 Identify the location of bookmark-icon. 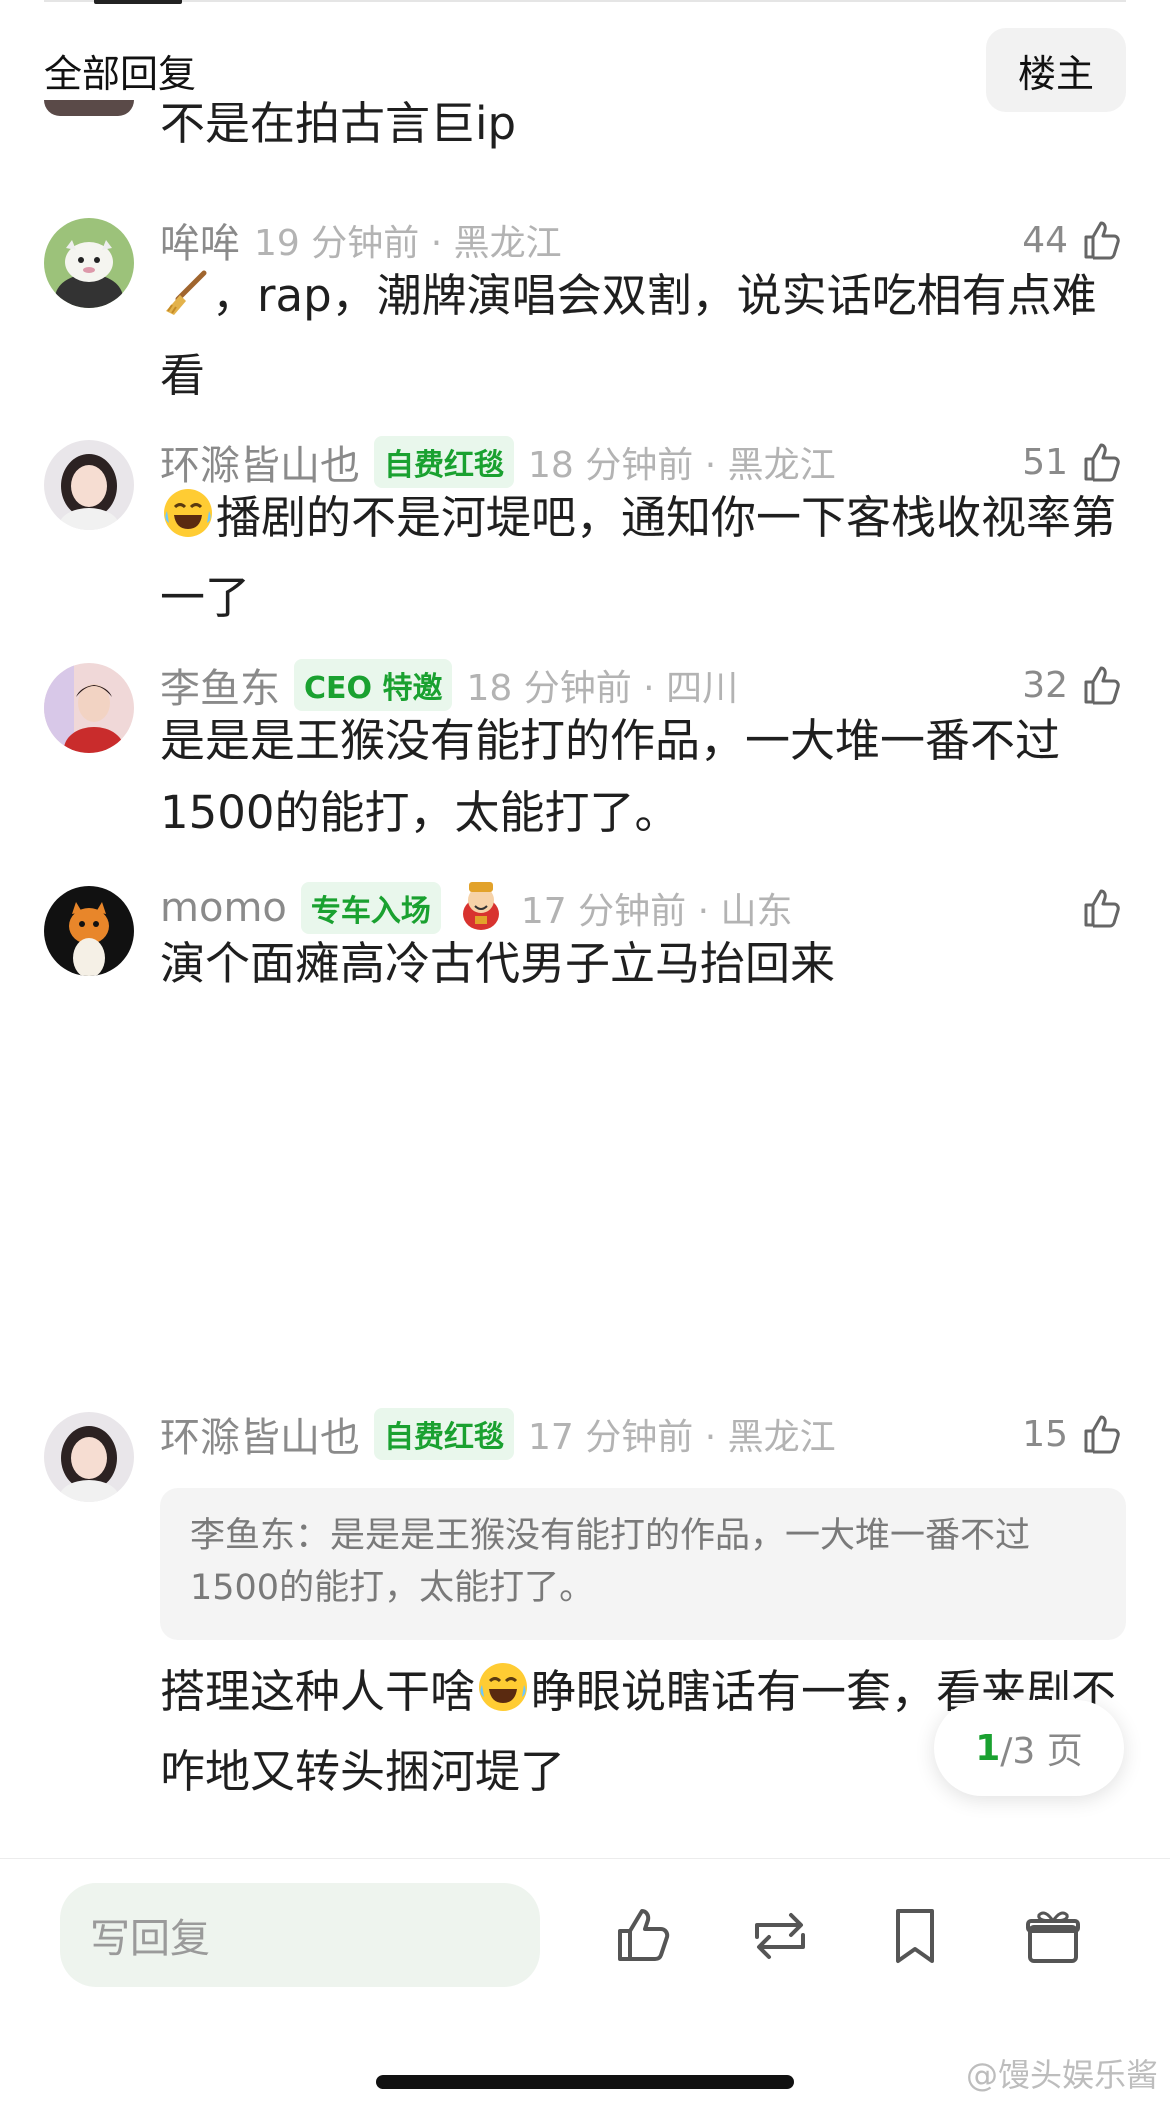
(915, 1936).